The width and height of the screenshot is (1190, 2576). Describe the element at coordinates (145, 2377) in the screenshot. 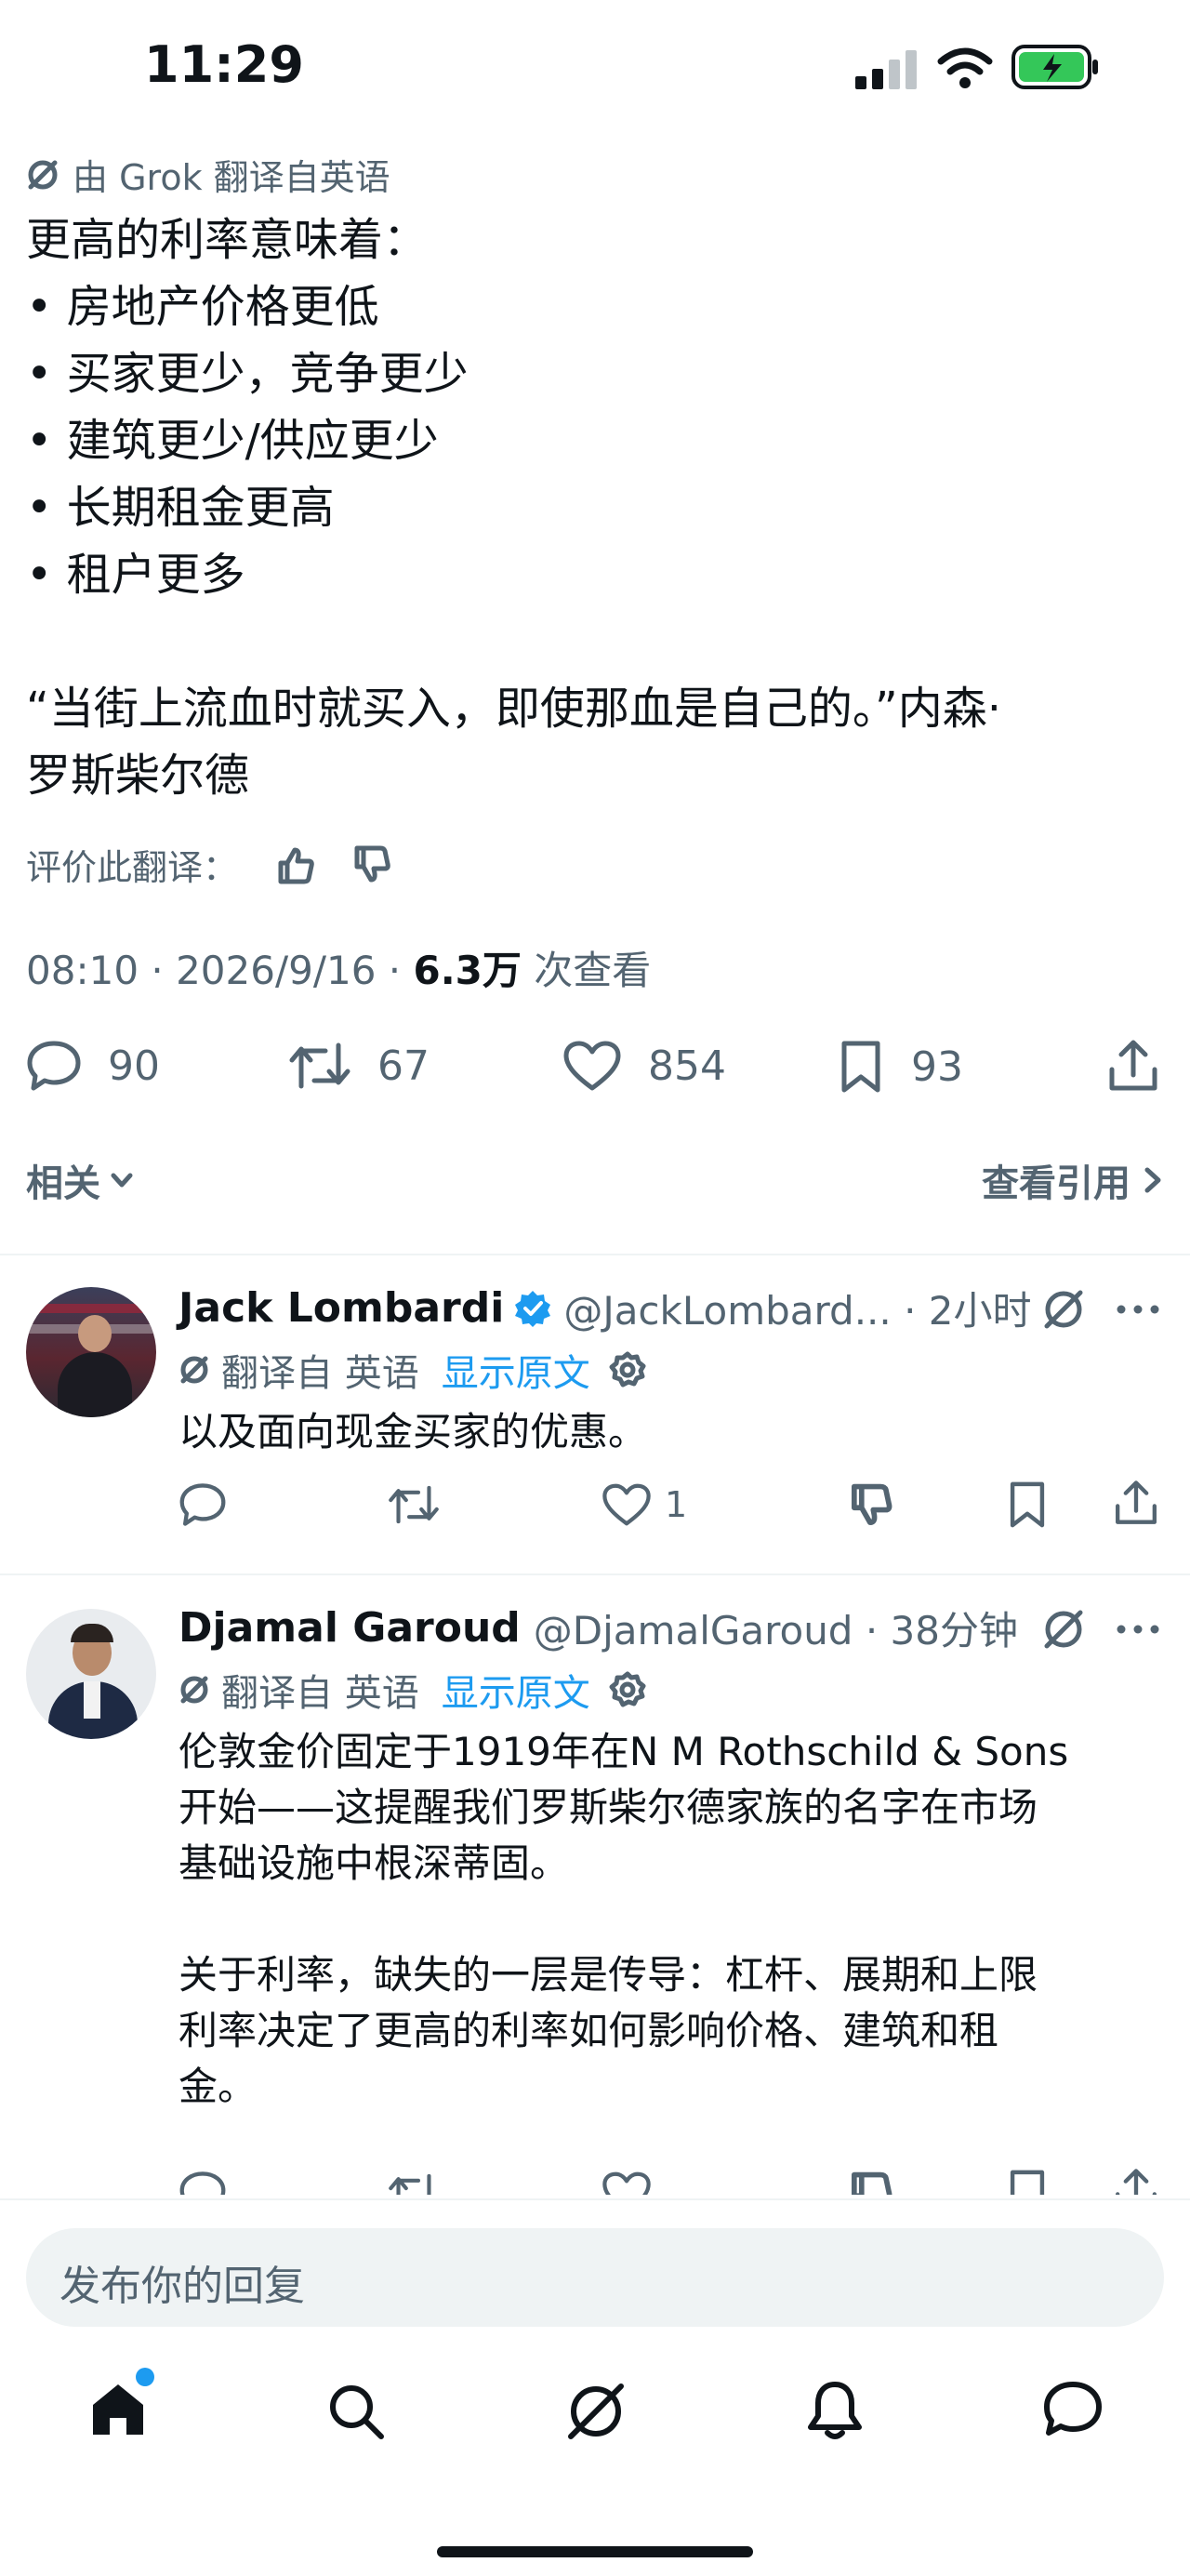

I see `notification-dot` at that location.